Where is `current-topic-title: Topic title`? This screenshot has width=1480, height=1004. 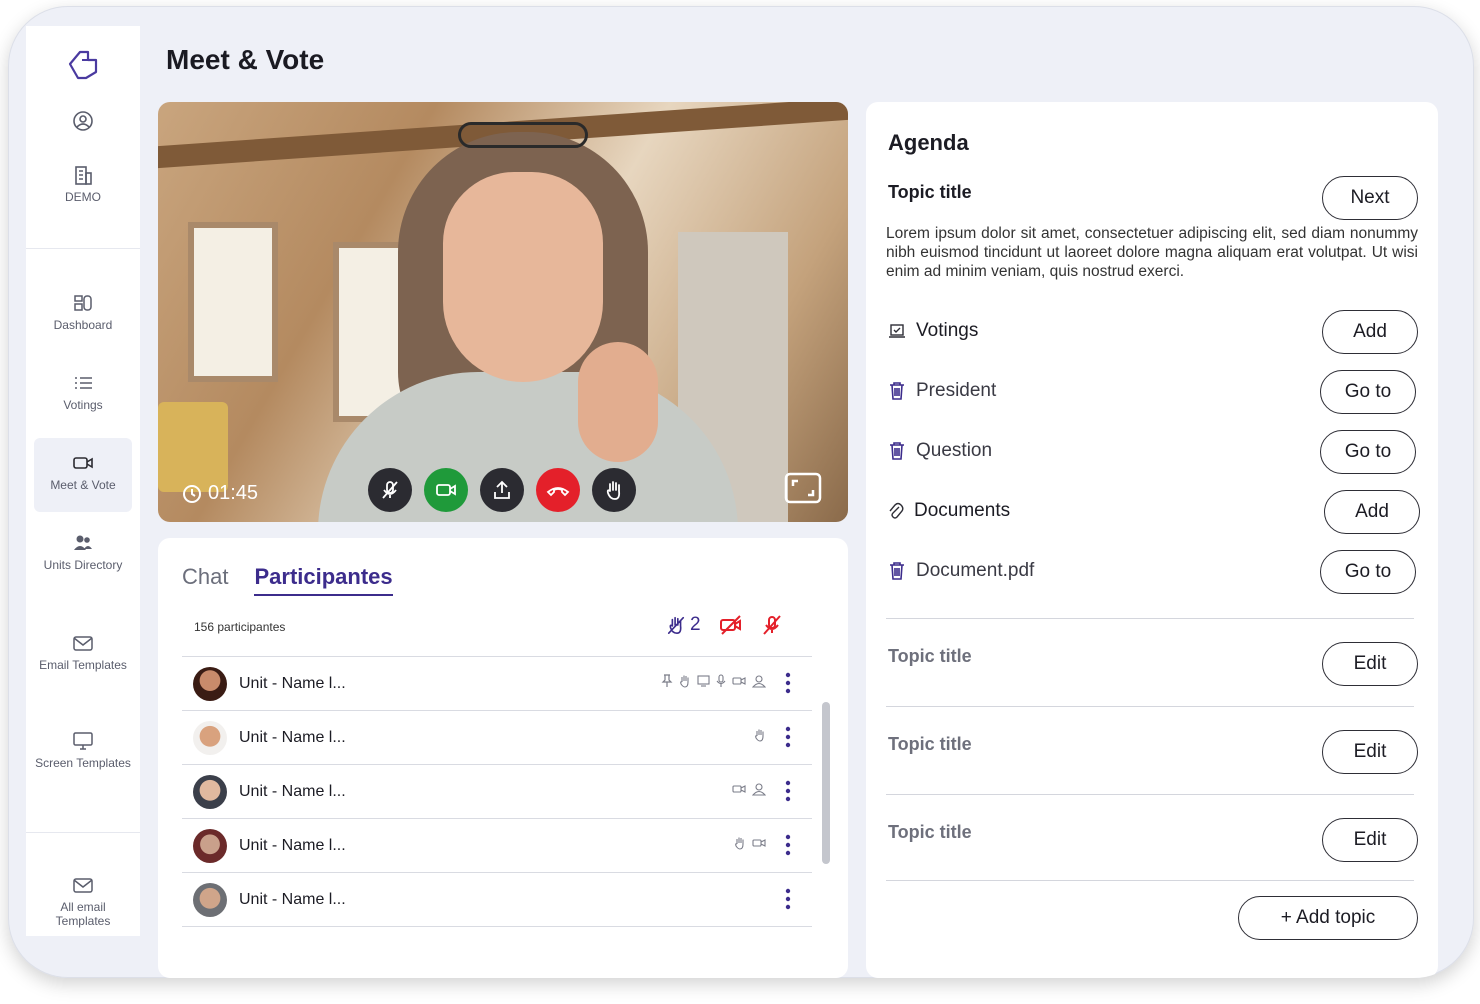 current-topic-title: Topic title is located at coordinates (930, 192).